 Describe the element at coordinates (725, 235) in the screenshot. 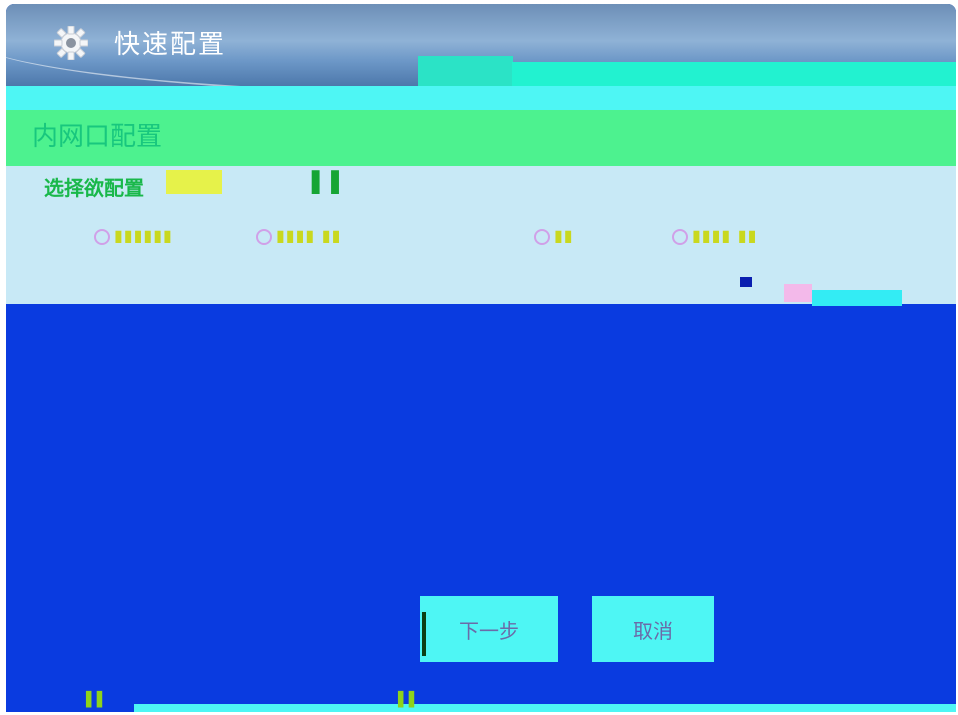

I see `option-4-glyphs: ▮▮▮▮ ▮▮` at that location.